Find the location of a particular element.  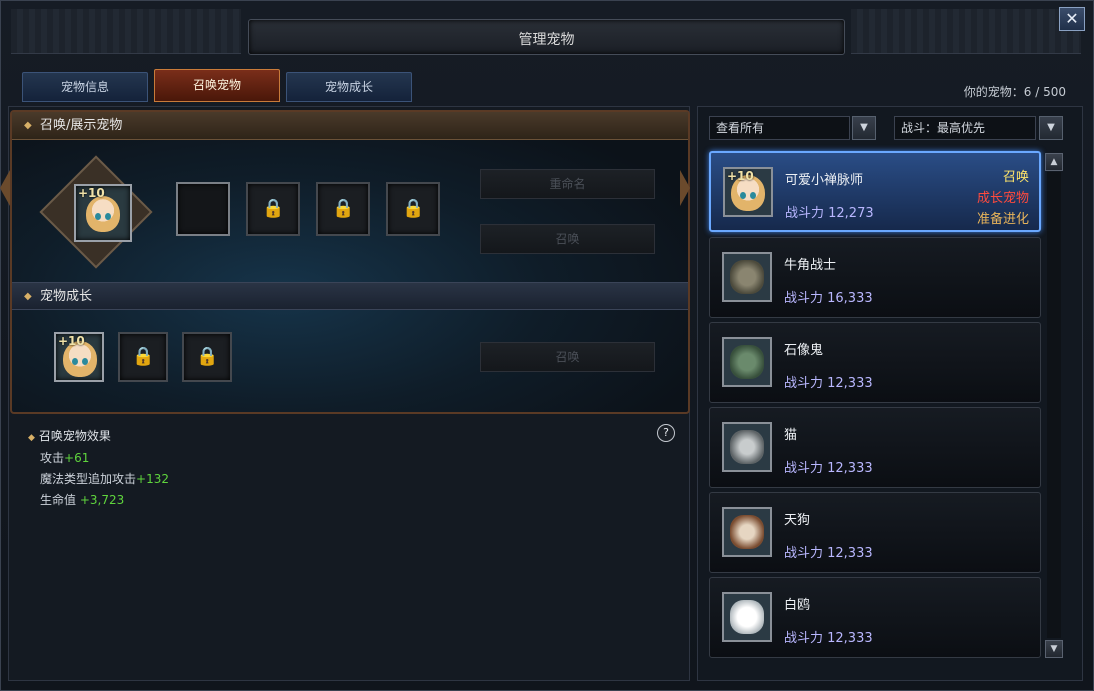

effect-row: 攻击+61 is located at coordinates (65, 458).